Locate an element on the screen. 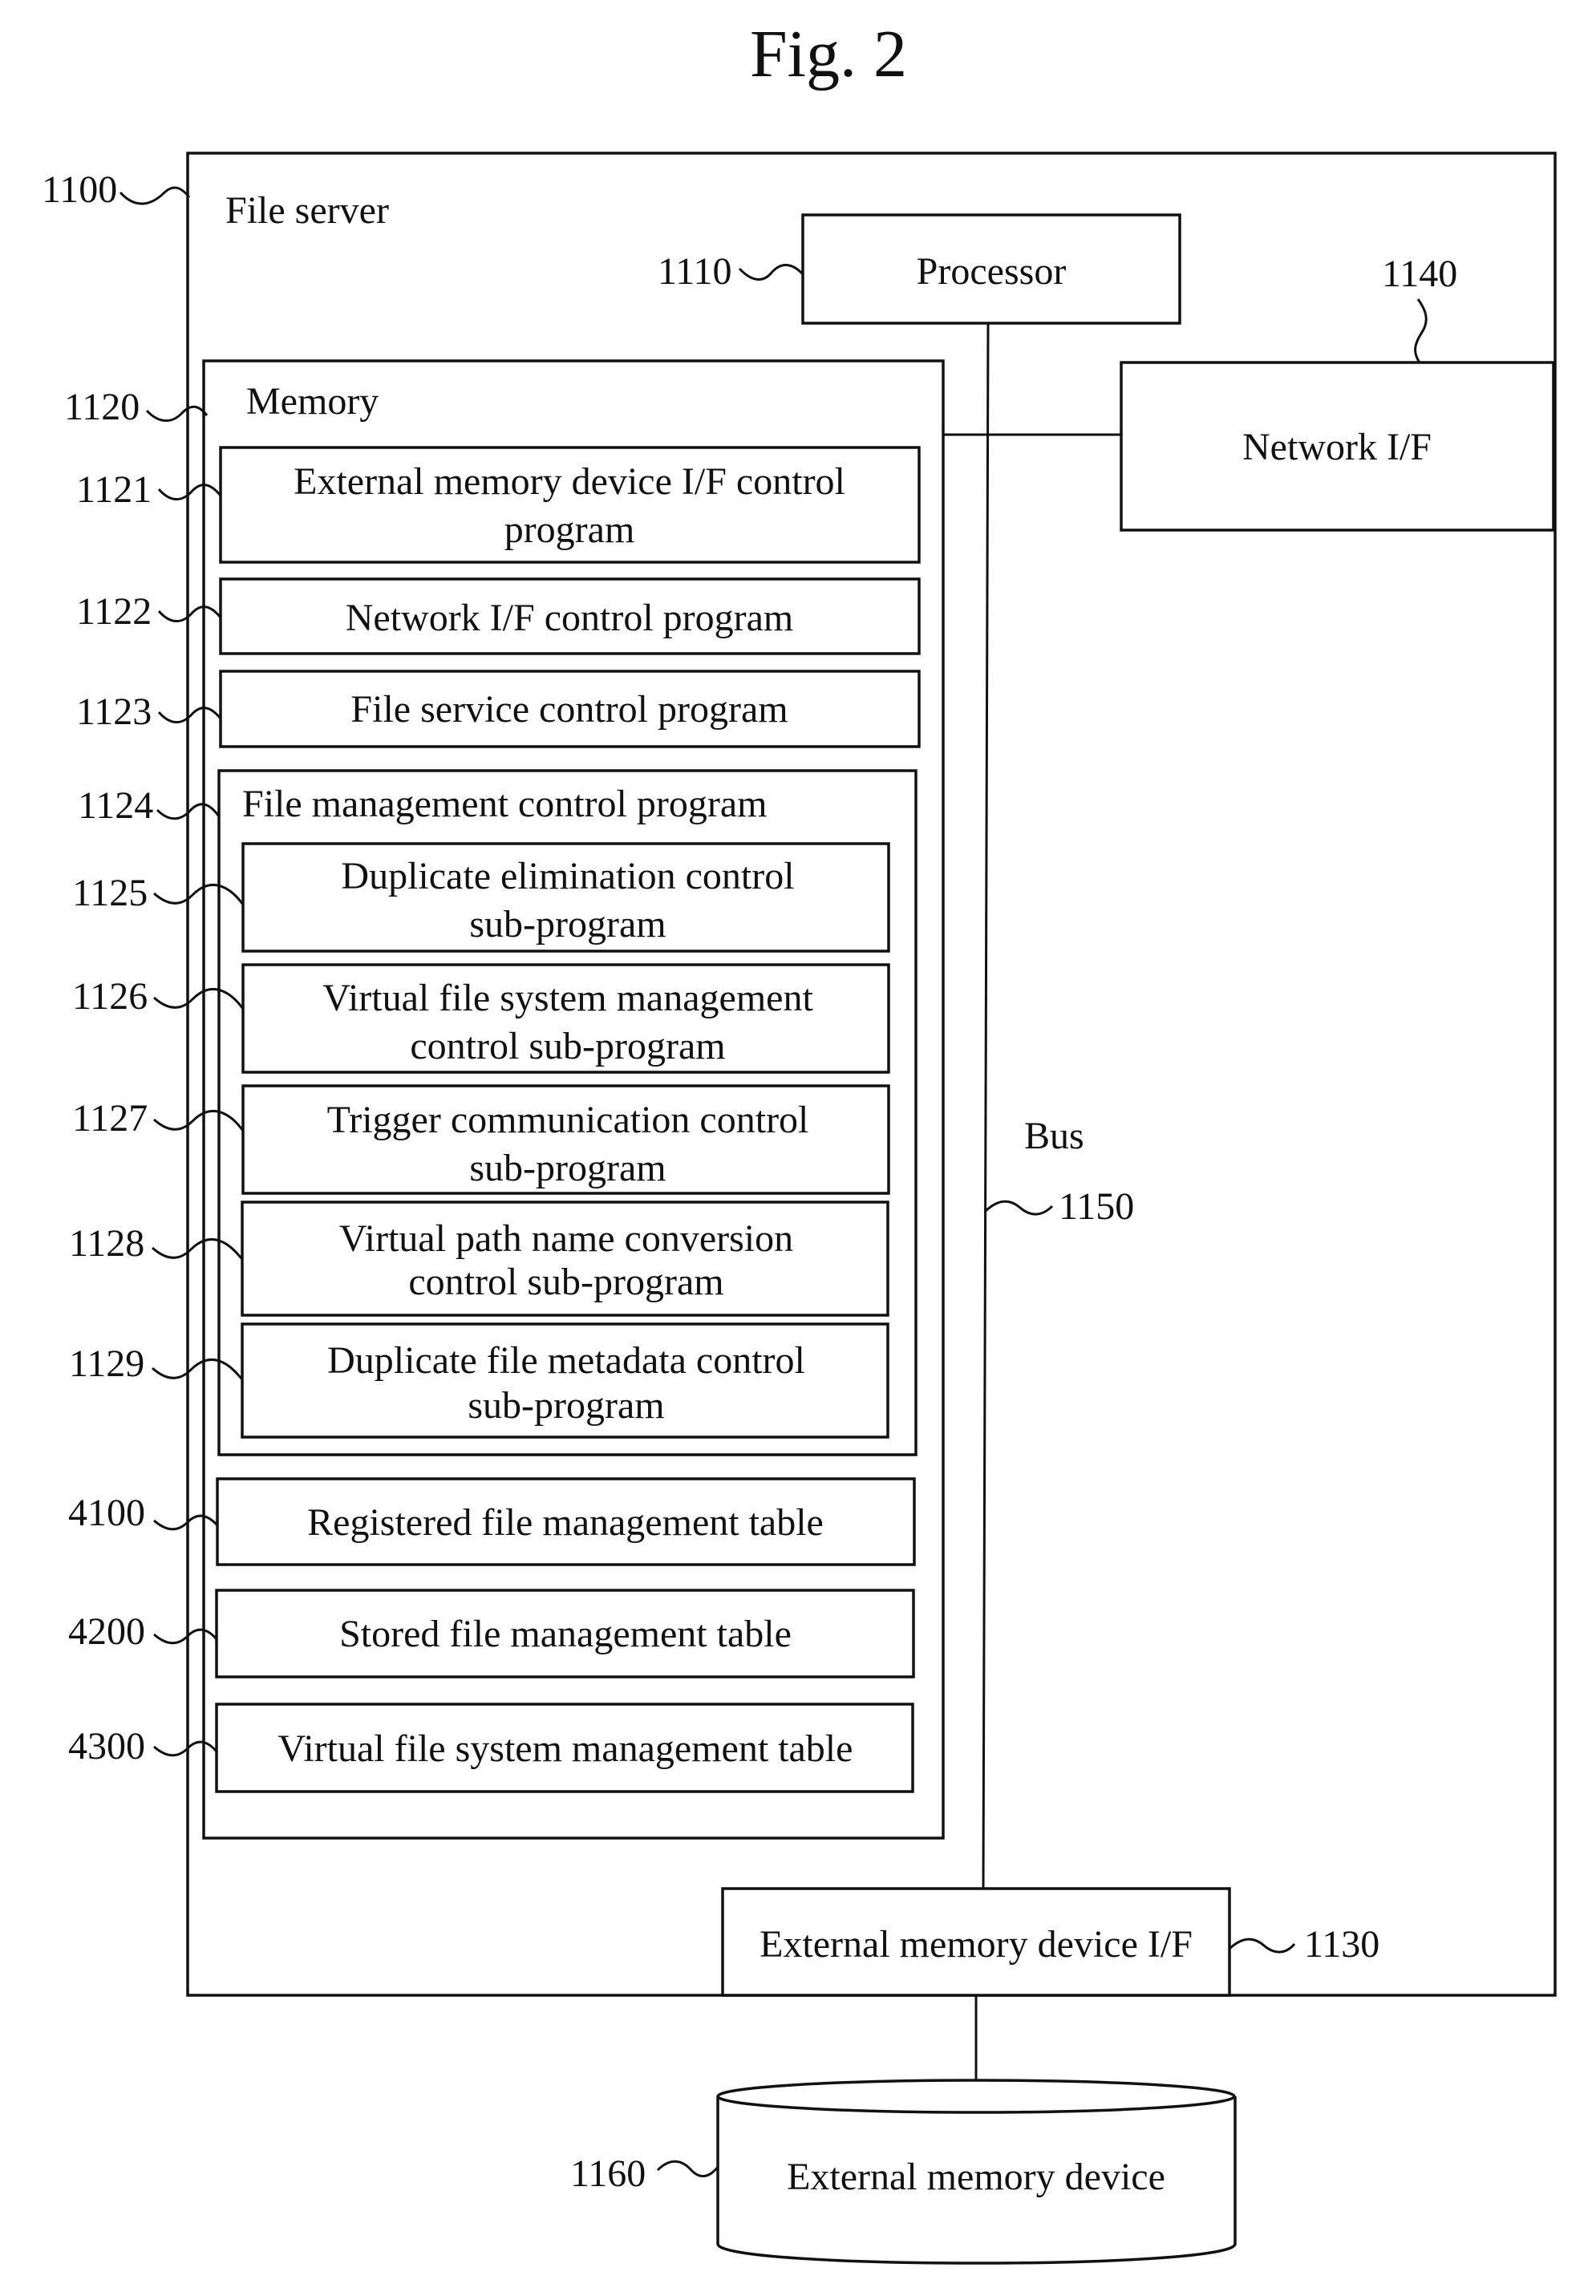 The width and height of the screenshot is (1596, 2296). table-4100-label: Registered file management table is located at coordinates (566, 1523).